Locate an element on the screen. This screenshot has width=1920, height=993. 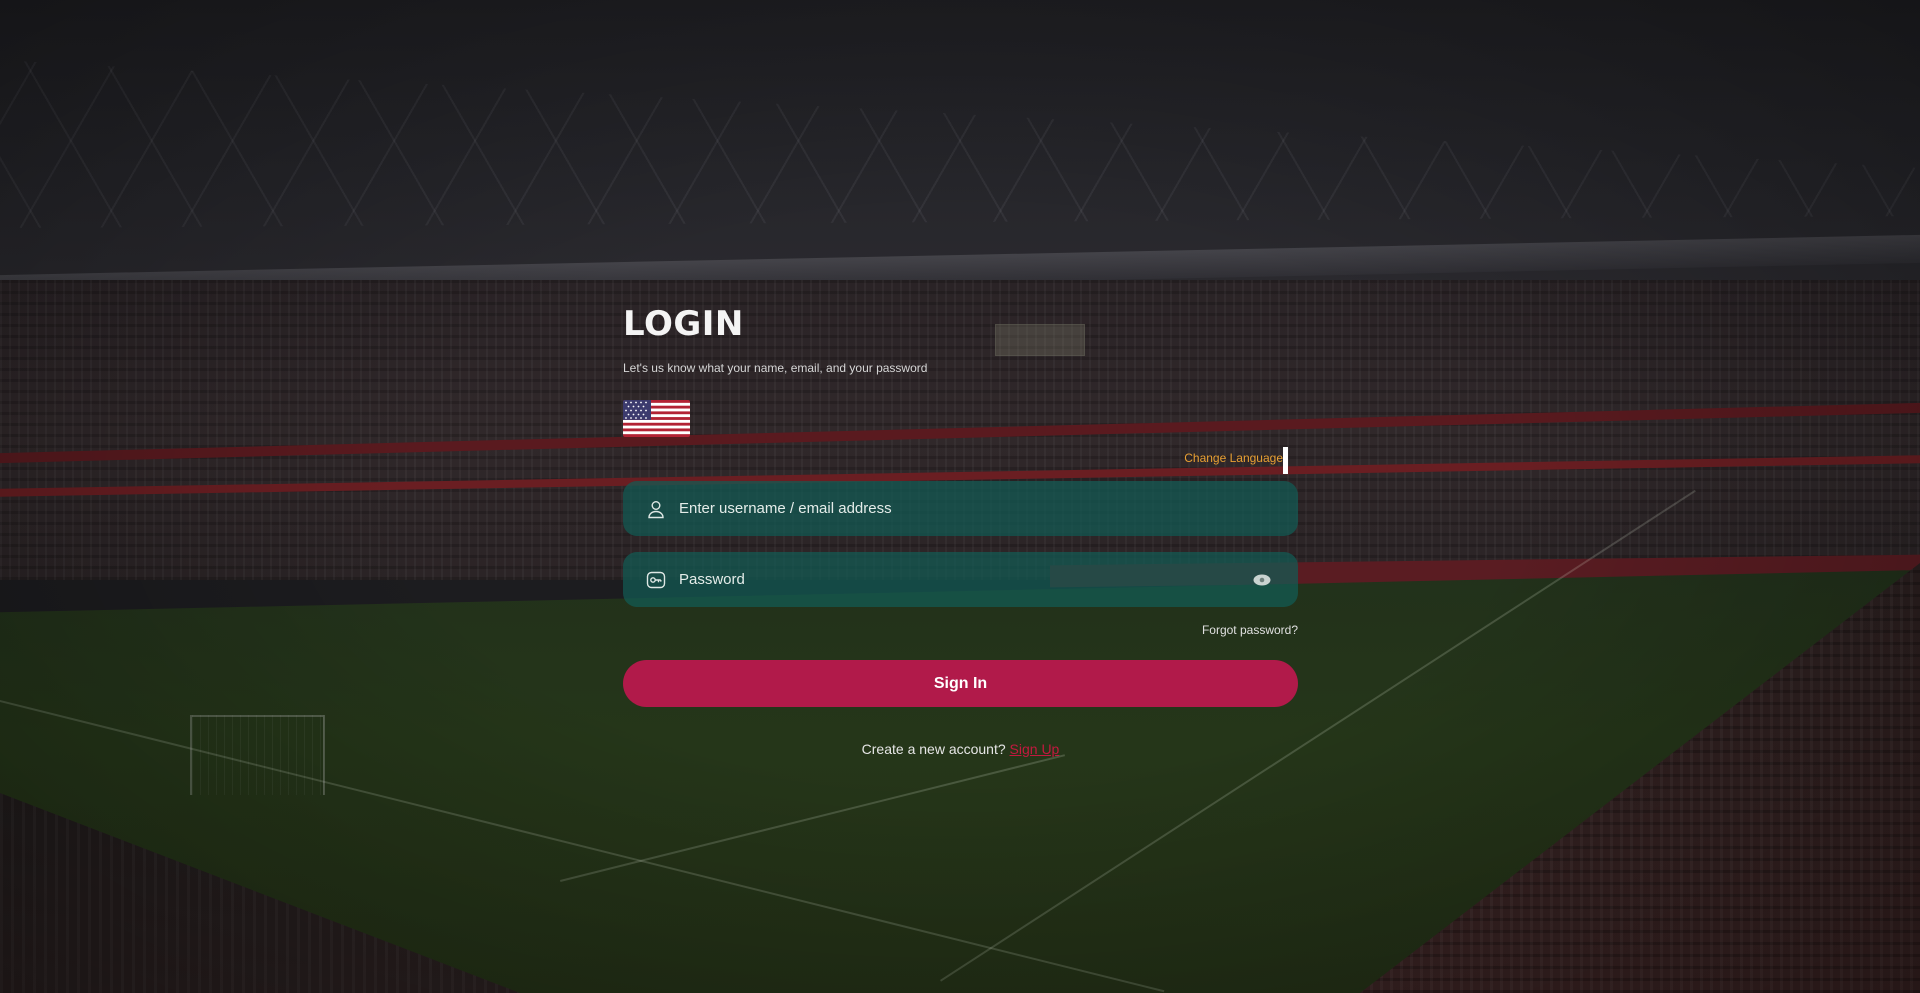
forgot-password-link: Forgot password? is located at coordinates (960, 630).